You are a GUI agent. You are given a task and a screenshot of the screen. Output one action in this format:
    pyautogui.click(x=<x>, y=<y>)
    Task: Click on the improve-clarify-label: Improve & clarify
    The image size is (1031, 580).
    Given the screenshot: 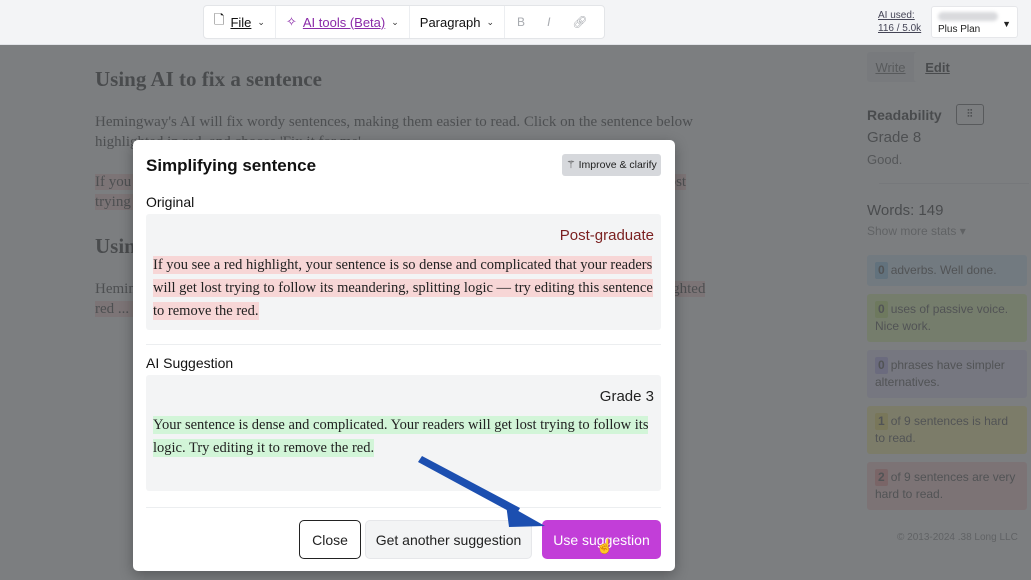 What is the action you would take?
    pyautogui.click(x=617, y=165)
    